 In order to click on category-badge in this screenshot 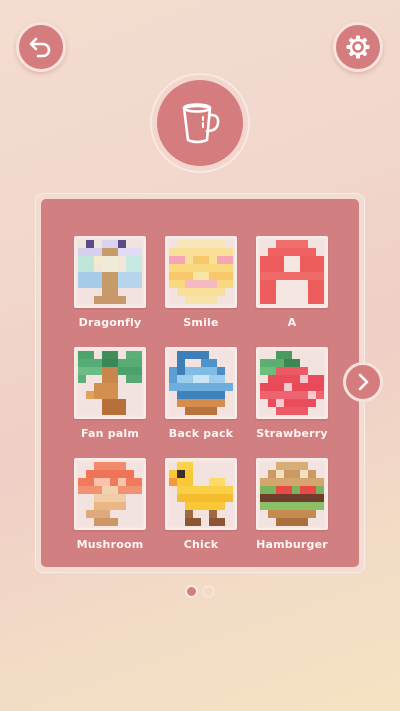, I will do `click(200, 123)`.